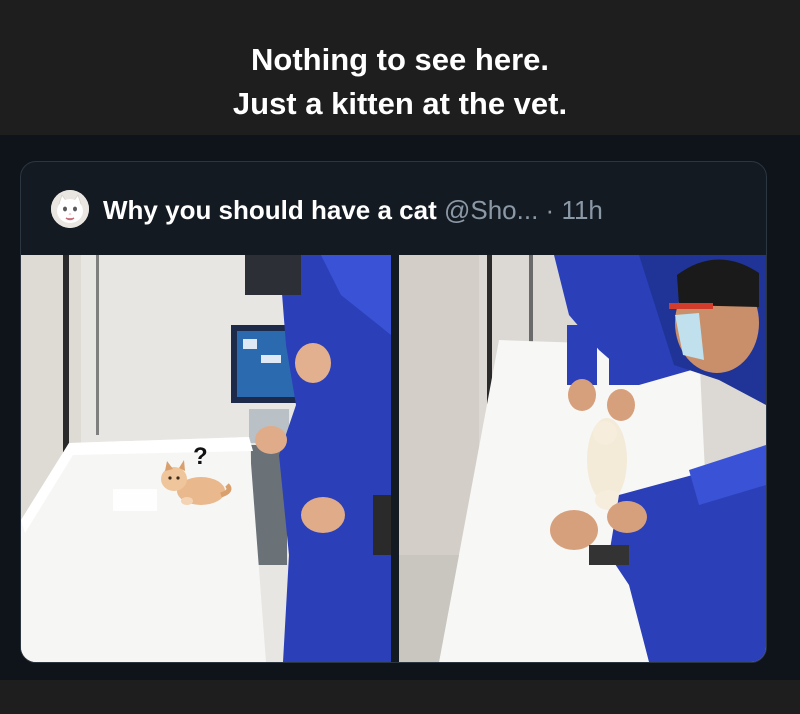  I want to click on post-header: Why you should have a cat @Sho... · 11h, so click(393, 208).